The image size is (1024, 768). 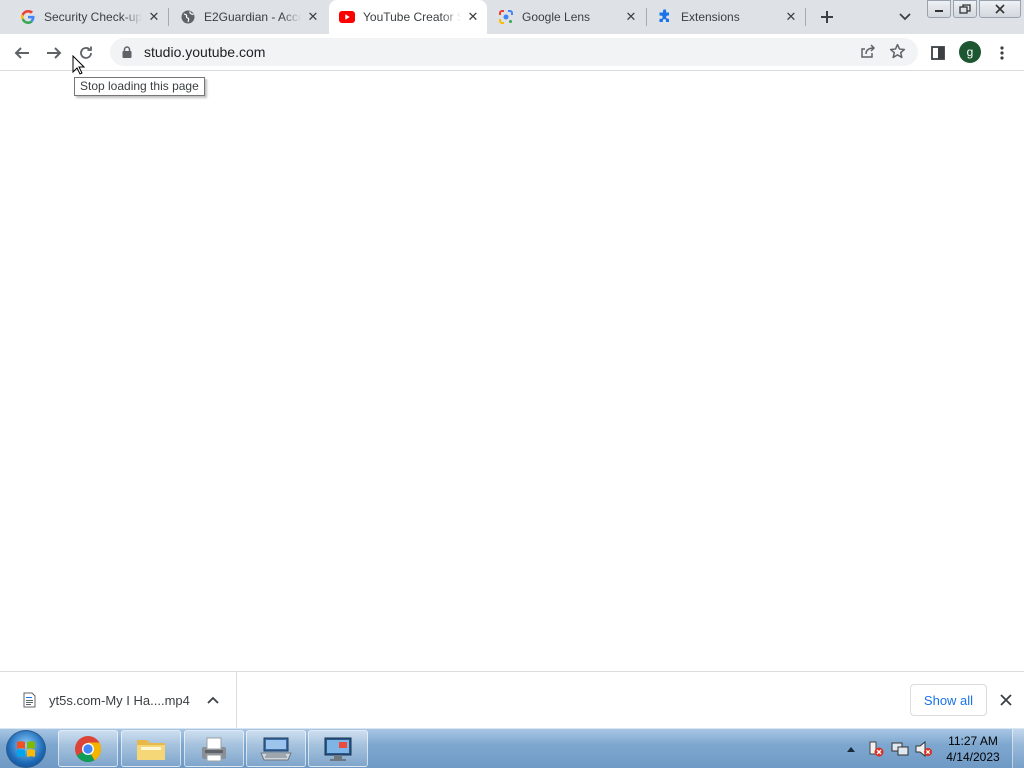 I want to click on windows-logo-icon, so click(x=26, y=749).